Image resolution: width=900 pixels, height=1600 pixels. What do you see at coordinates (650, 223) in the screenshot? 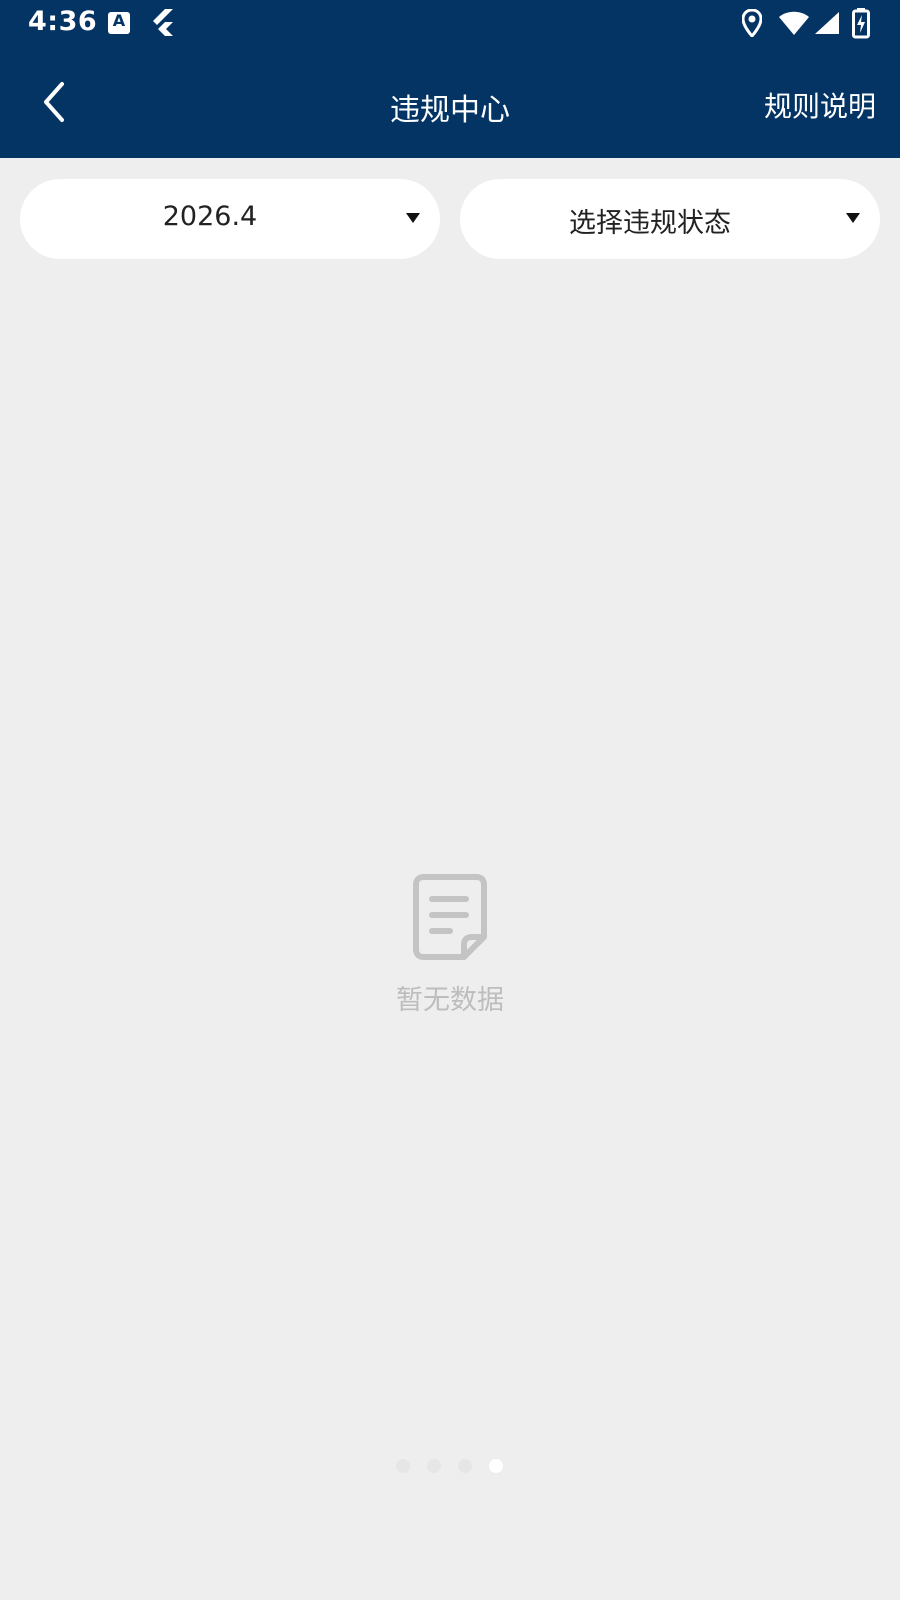
I see `violation-status-placeholder: 选择违规状态` at bounding box center [650, 223].